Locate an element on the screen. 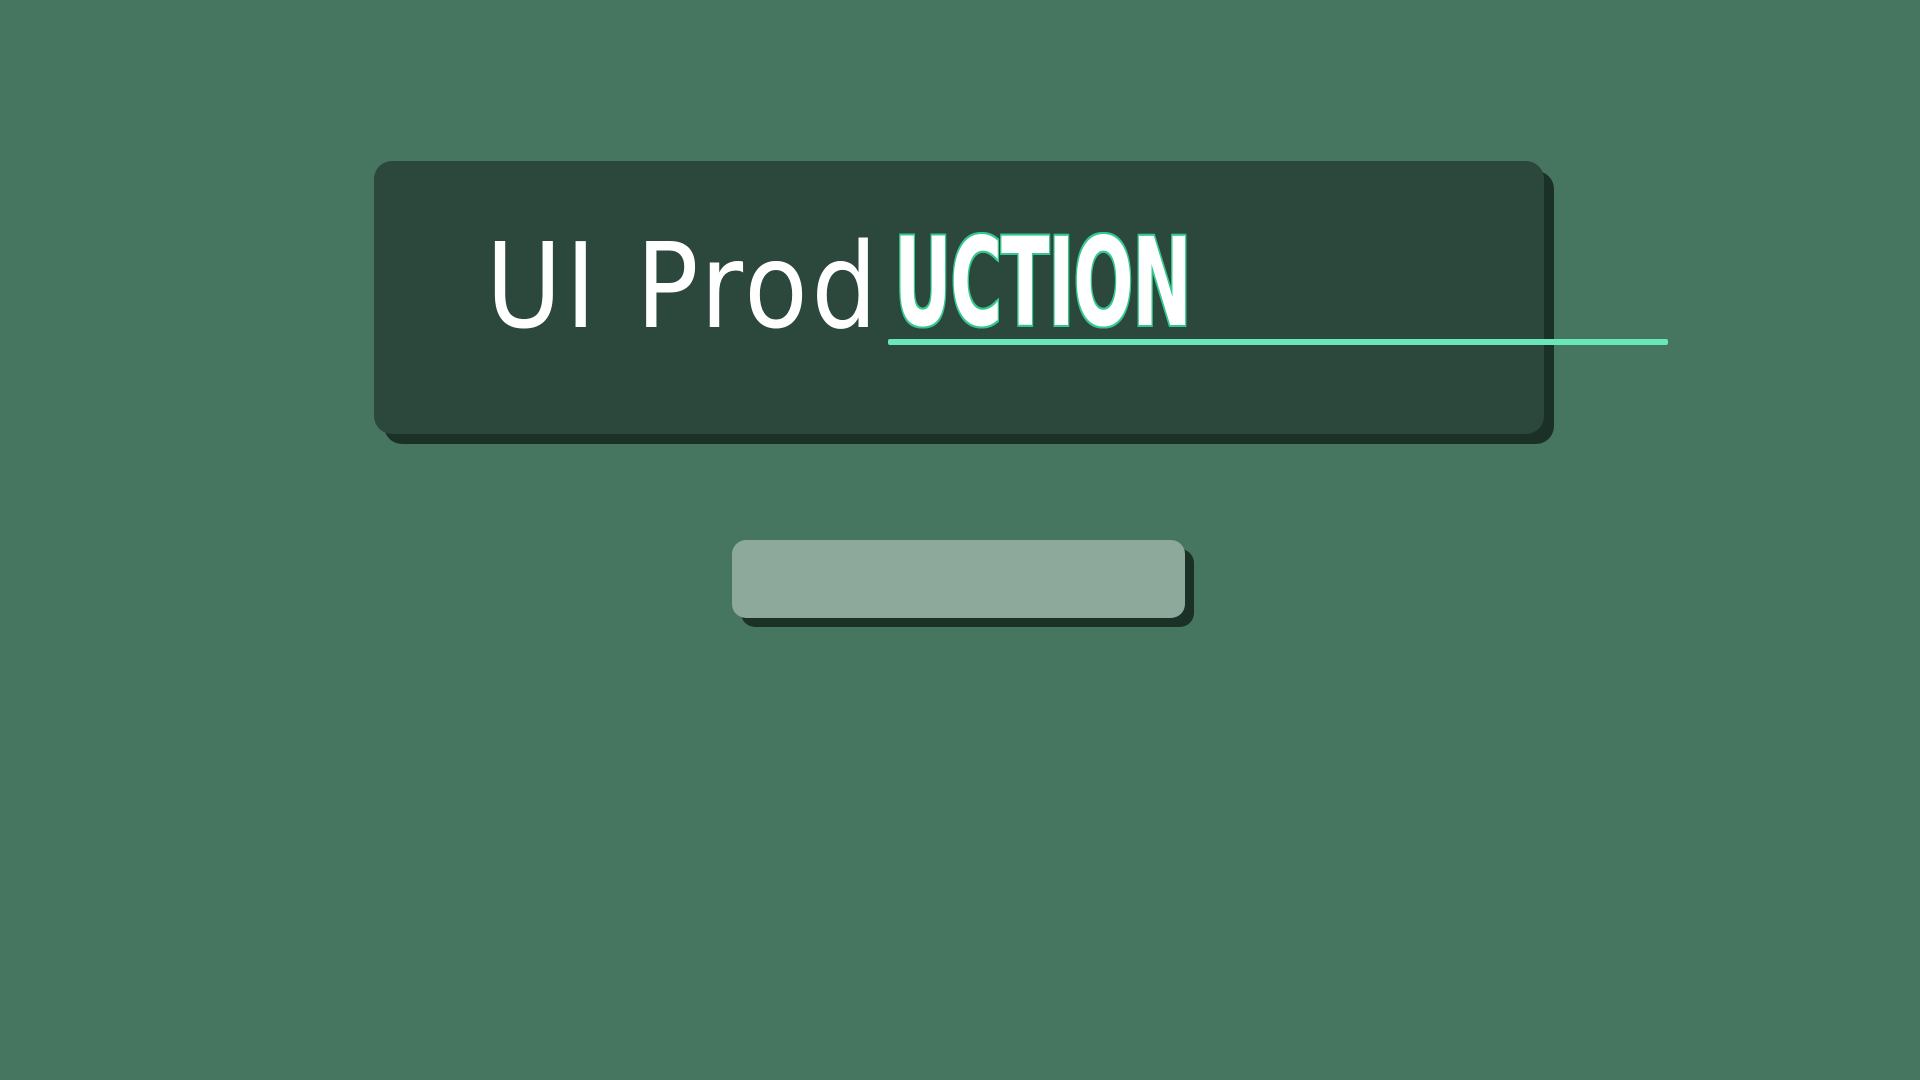 This screenshot has width=1920, height=1080. title-logo: UI Prod UCTION is located at coordinates (1050, 283).